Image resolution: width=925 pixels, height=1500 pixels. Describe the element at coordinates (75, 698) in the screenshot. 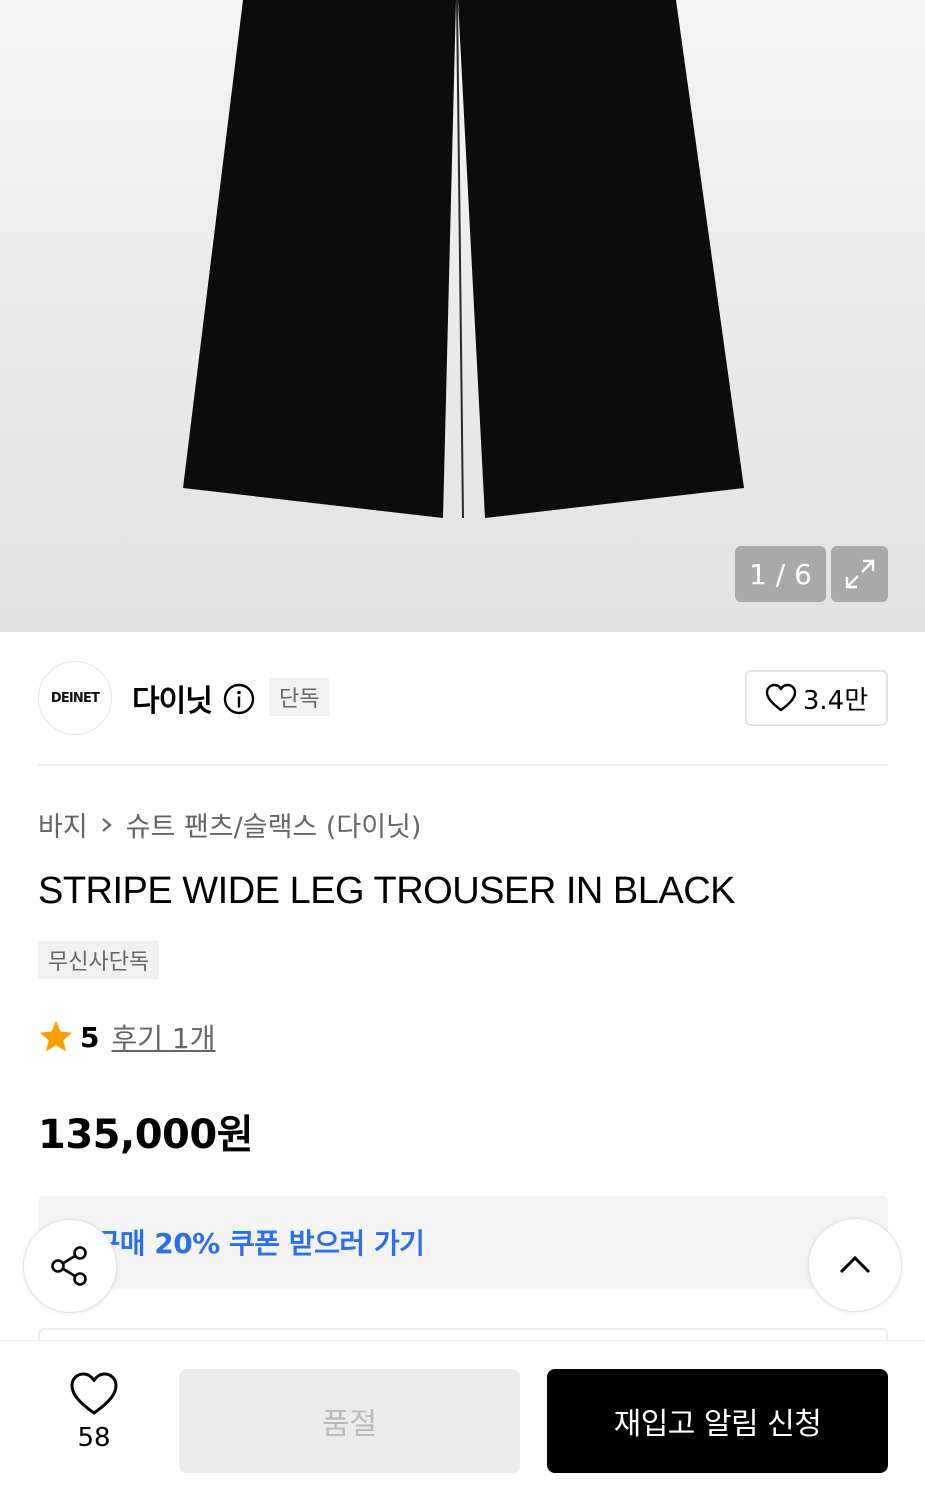

I see `brand-logo: DEINET` at that location.